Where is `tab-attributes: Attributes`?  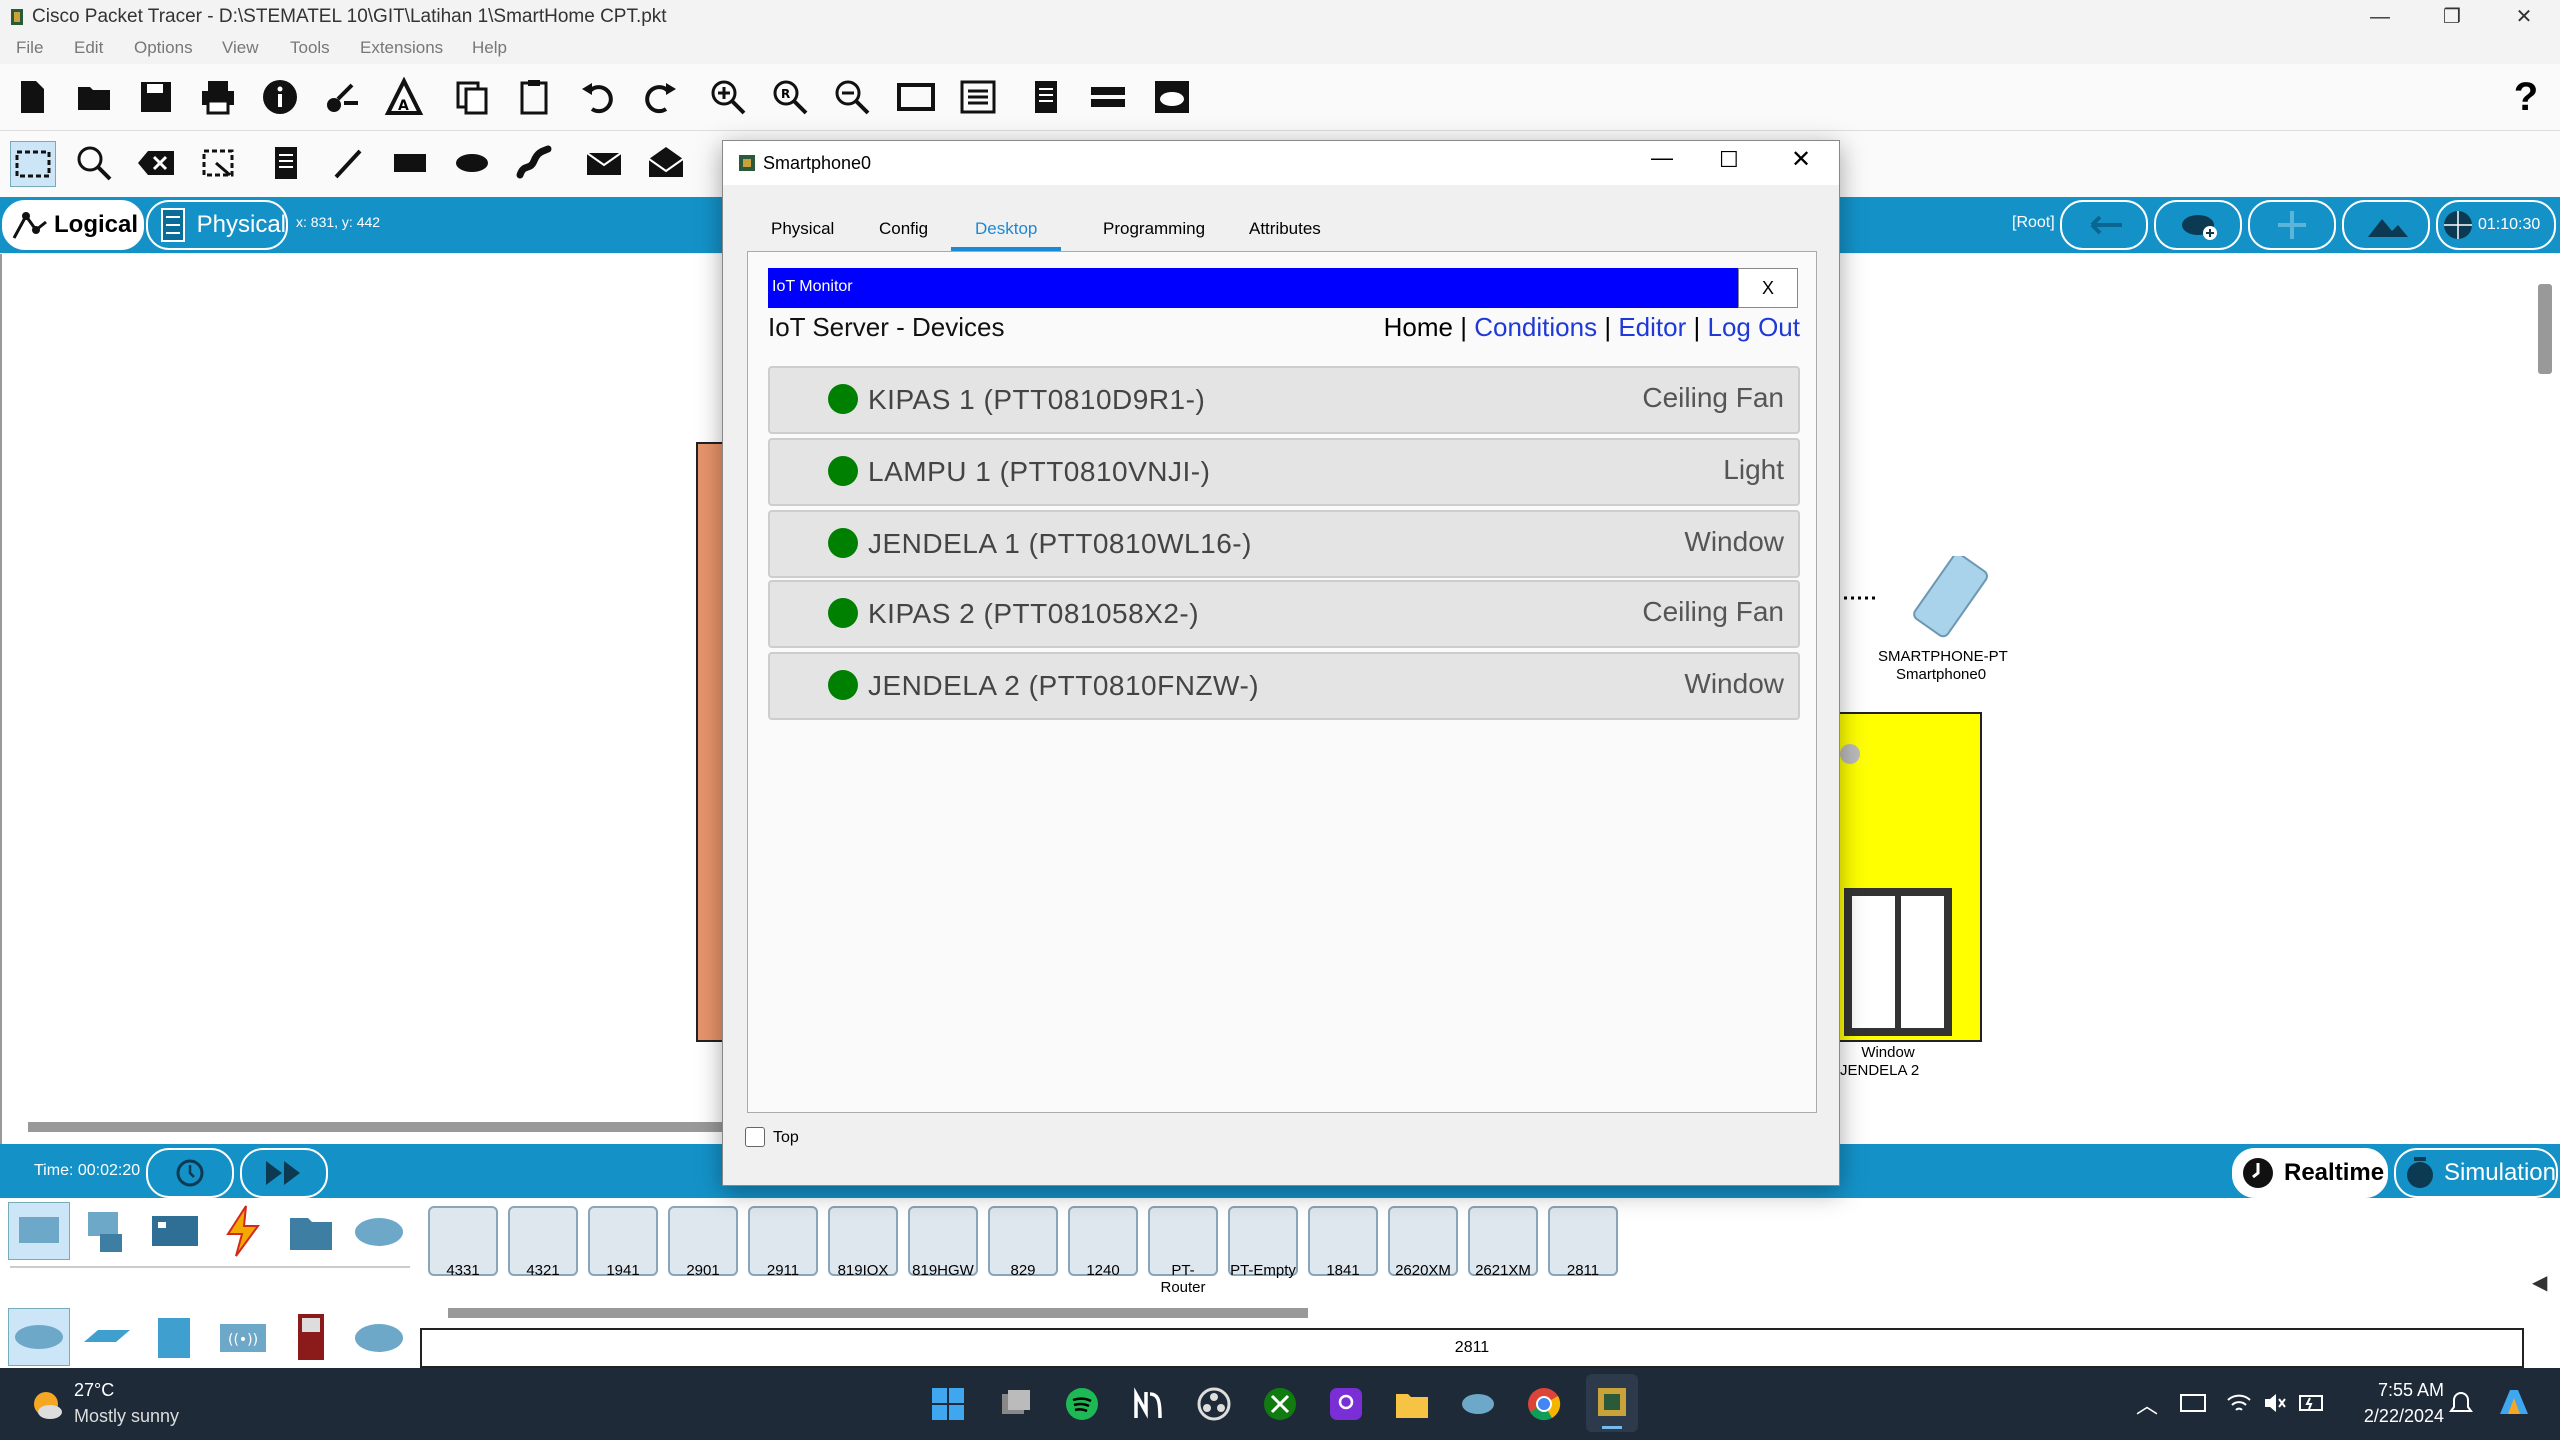
tab-attributes: Attributes is located at coordinates (1285, 229).